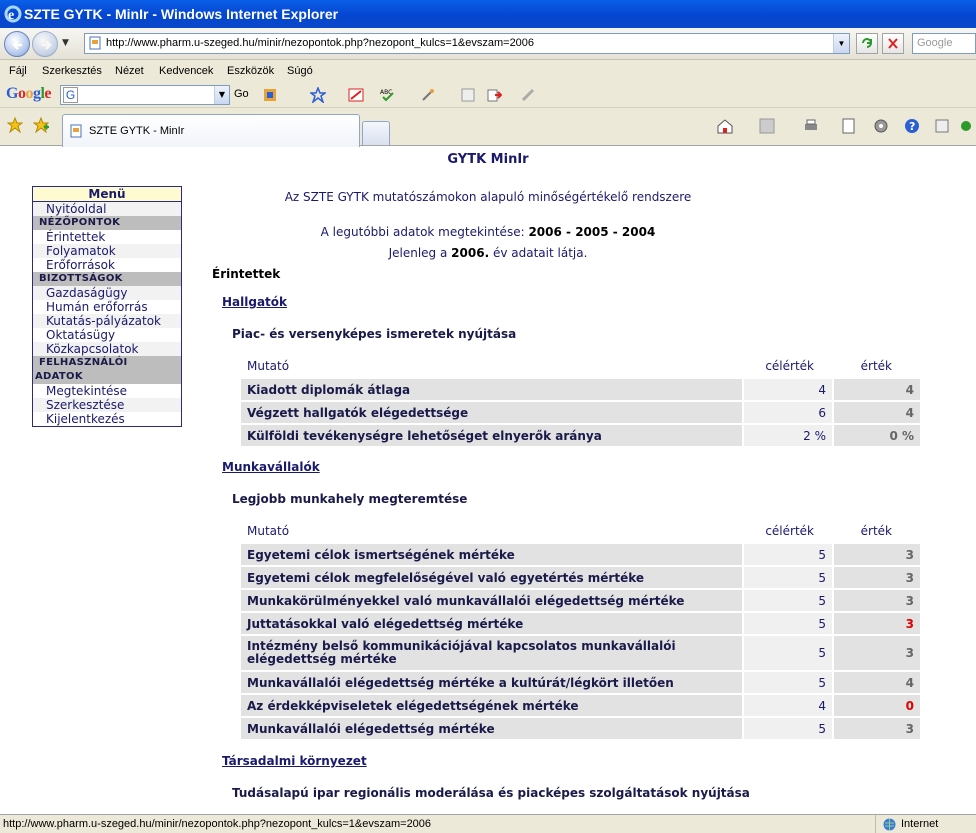 Image resolution: width=976 pixels, height=833 pixels. I want to click on menu-file: Fájl, so click(18, 71).